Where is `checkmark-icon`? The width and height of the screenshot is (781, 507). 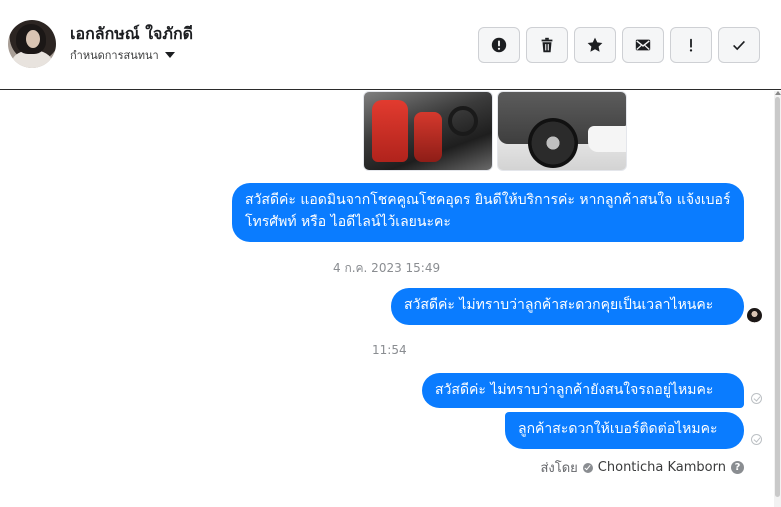 checkmark-icon is located at coordinates (739, 45).